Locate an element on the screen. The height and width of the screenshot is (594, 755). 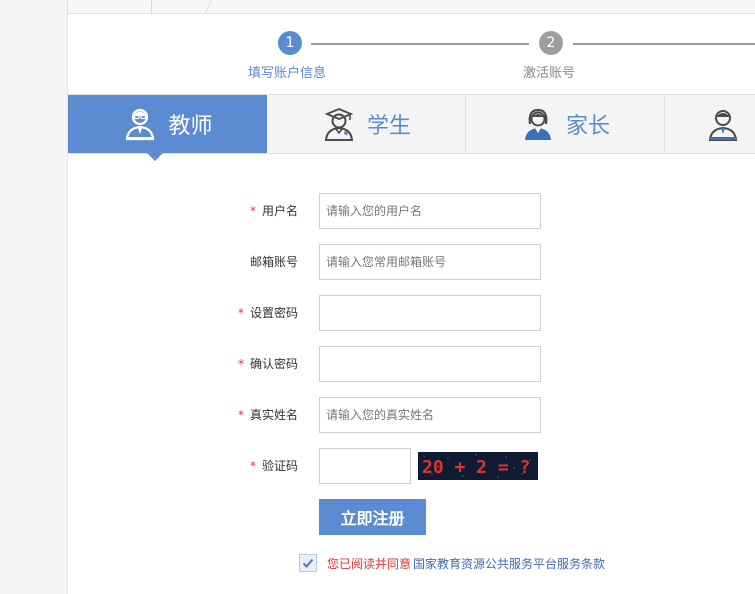
progress-steps: 1 填写账户信息 2 激活账号 is located at coordinates (411, 54).